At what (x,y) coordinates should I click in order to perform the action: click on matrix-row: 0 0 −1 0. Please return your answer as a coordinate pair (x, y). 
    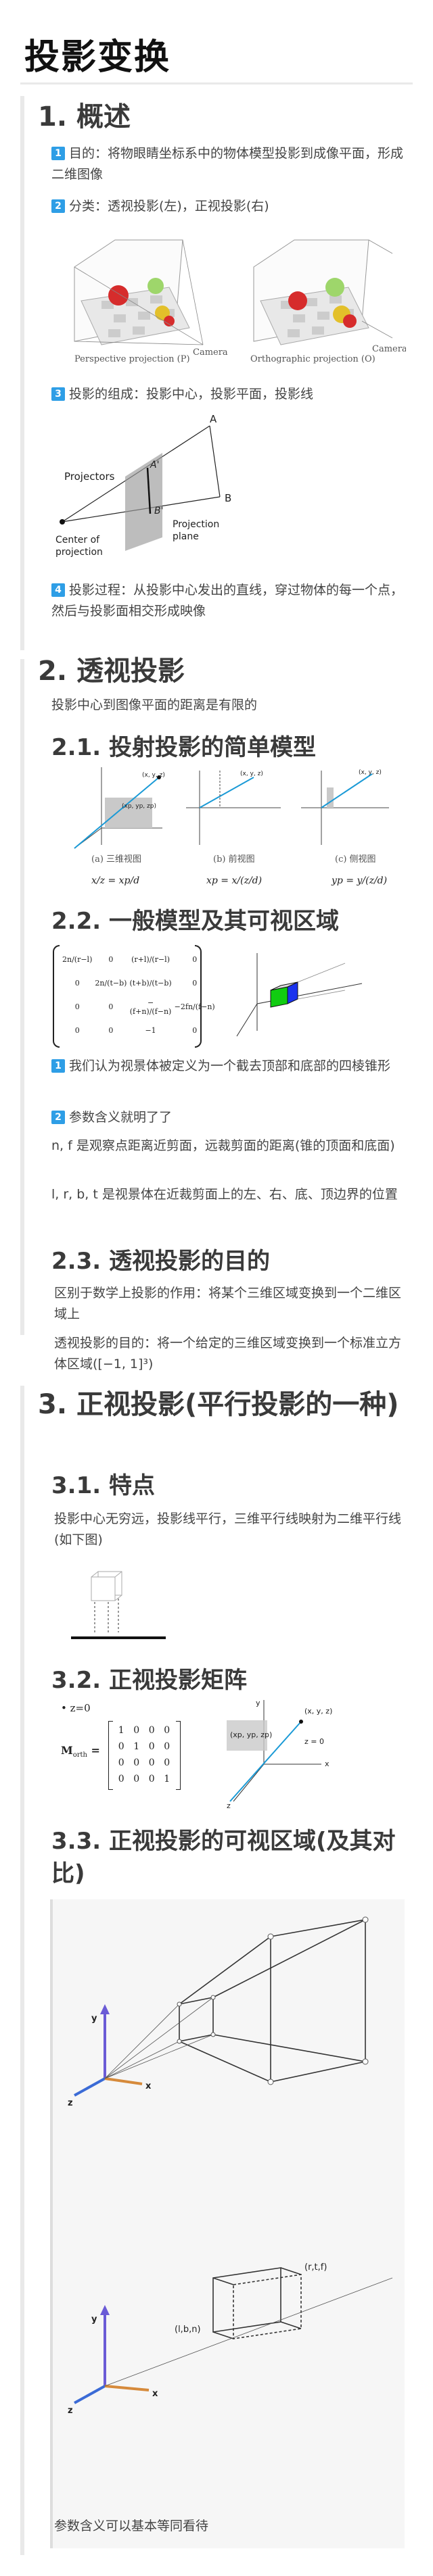
    Looking at the image, I should click on (138, 1030).